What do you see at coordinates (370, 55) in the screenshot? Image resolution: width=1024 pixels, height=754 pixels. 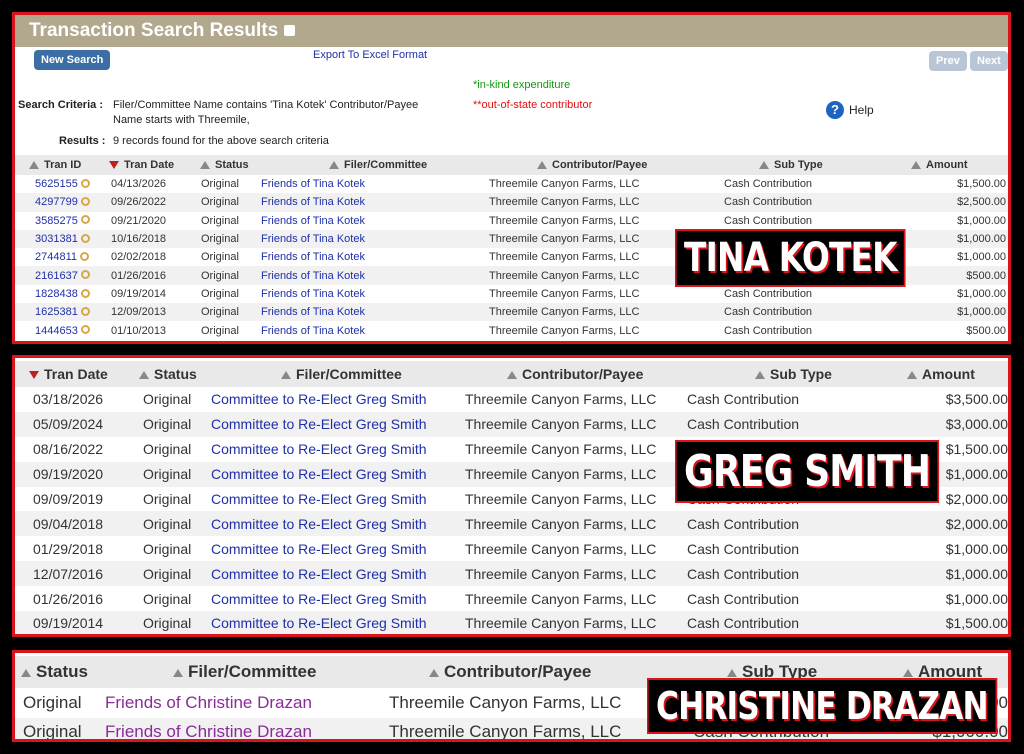 I see `export-excel-link: Export To Excel Format` at bounding box center [370, 55].